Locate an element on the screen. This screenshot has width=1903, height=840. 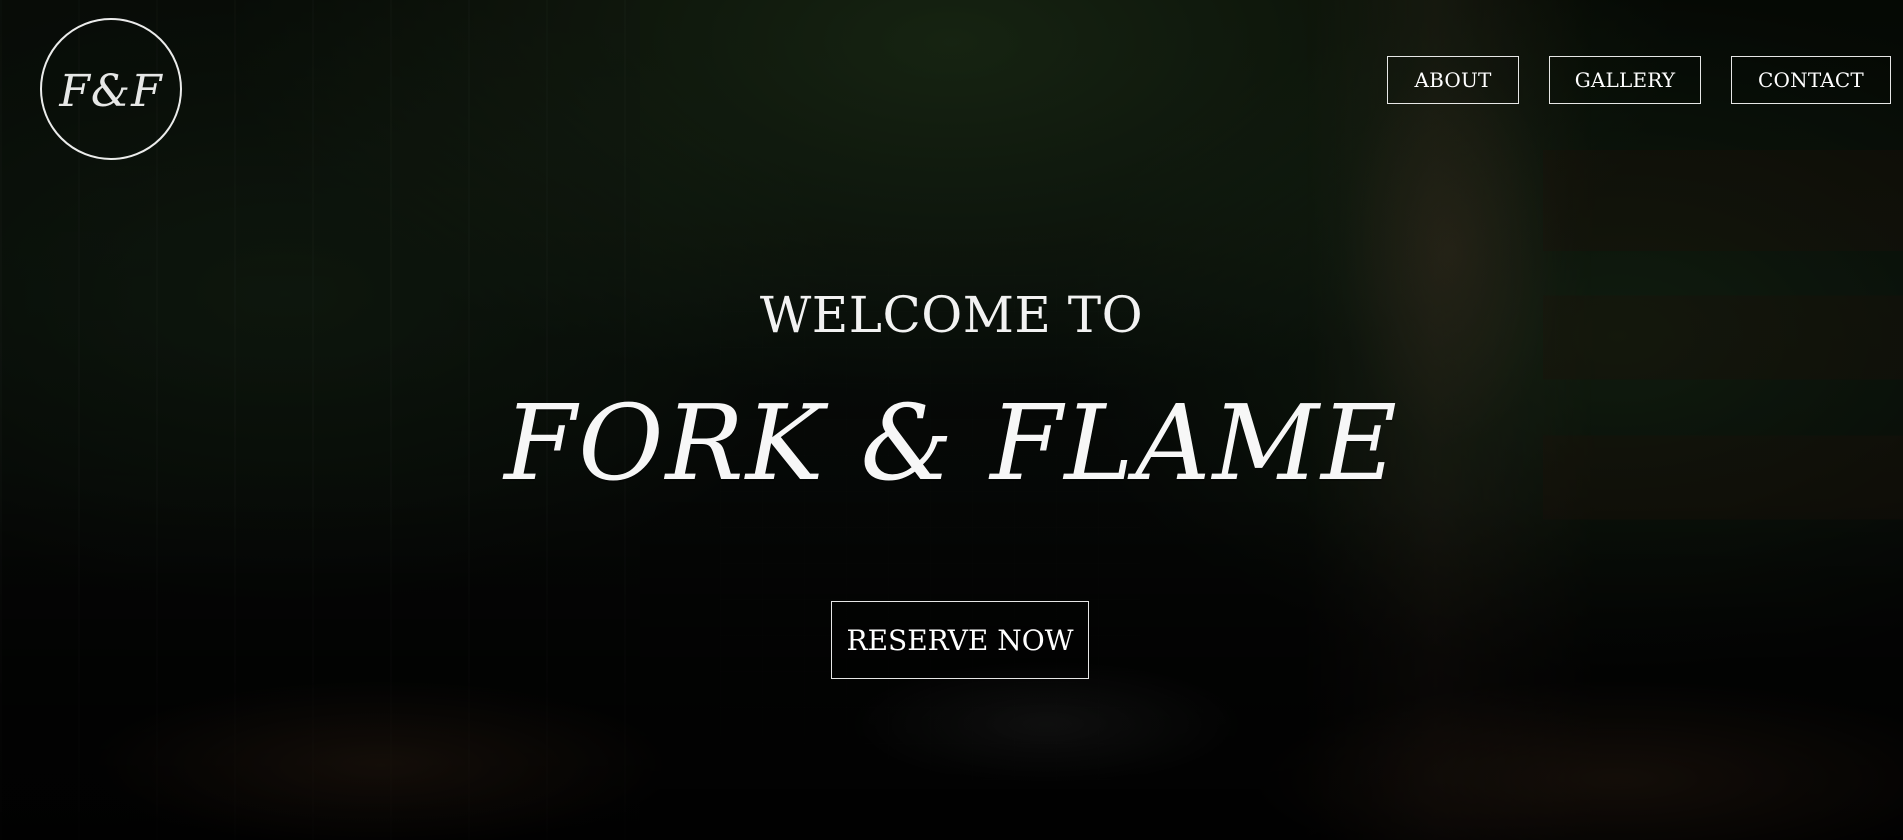
nav-contact-link: CONTACT is located at coordinates (1811, 80).